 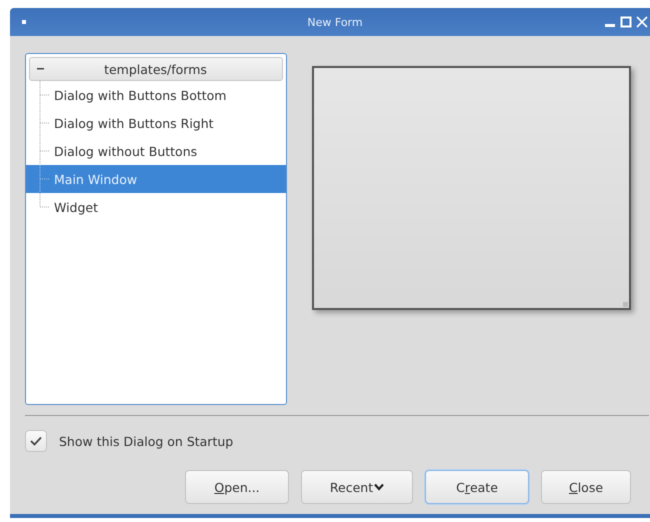 I want to click on dialog-button: Create, so click(x=477, y=487).